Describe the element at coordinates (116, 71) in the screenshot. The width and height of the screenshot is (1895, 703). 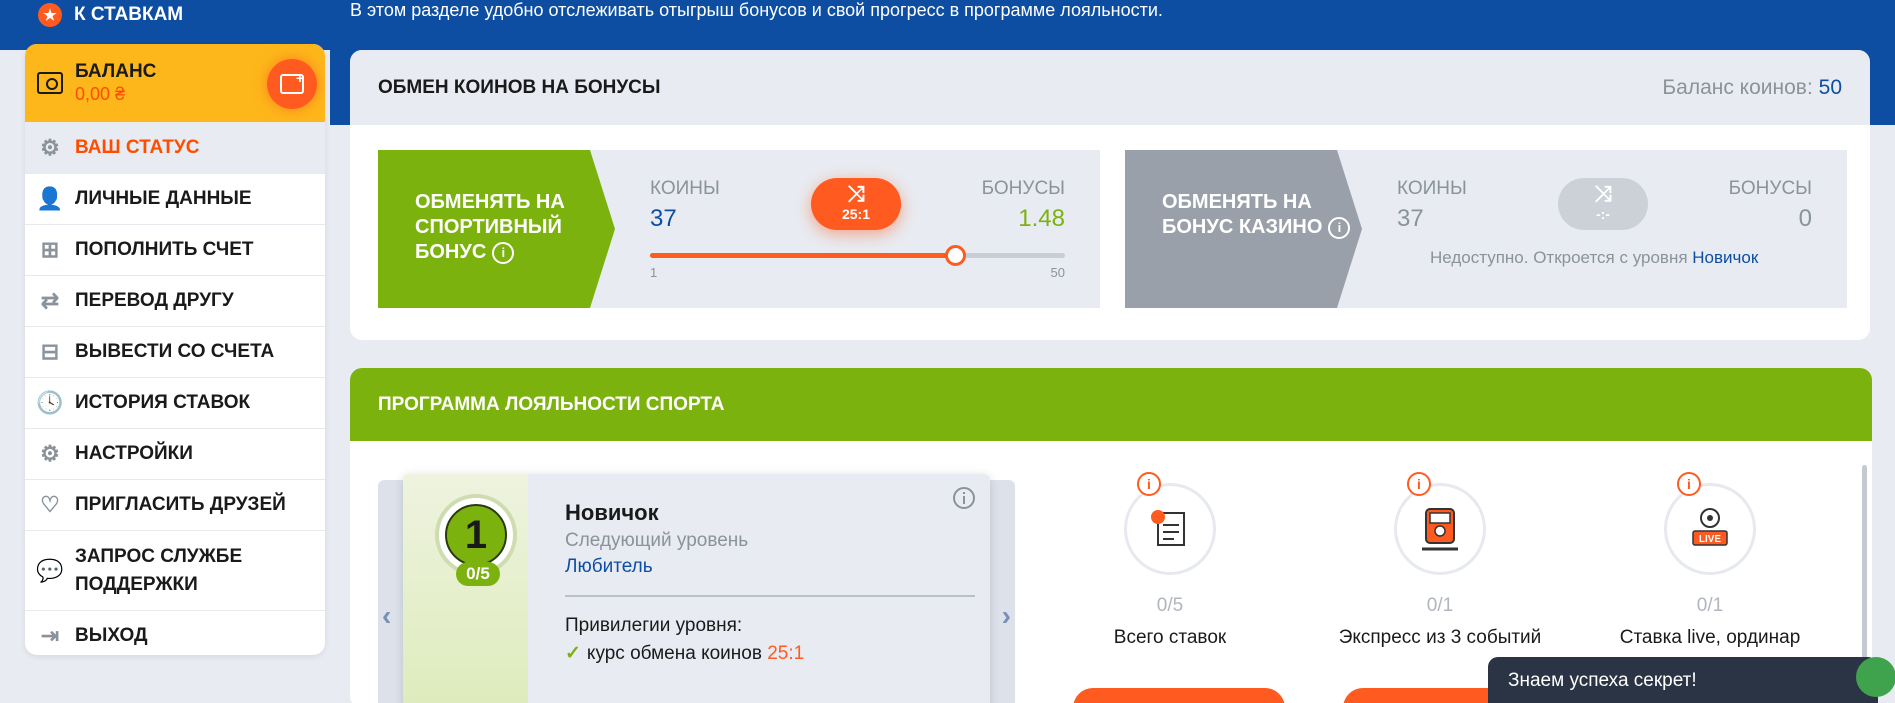
I see `balance-label: БАЛАНС` at that location.